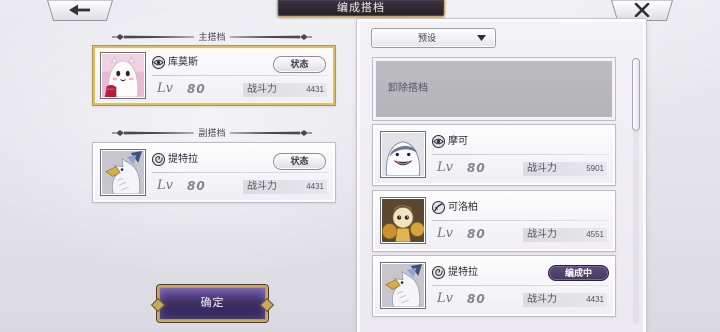 The image size is (720, 332). I want to click on confirm-button: 确定, so click(212, 303).